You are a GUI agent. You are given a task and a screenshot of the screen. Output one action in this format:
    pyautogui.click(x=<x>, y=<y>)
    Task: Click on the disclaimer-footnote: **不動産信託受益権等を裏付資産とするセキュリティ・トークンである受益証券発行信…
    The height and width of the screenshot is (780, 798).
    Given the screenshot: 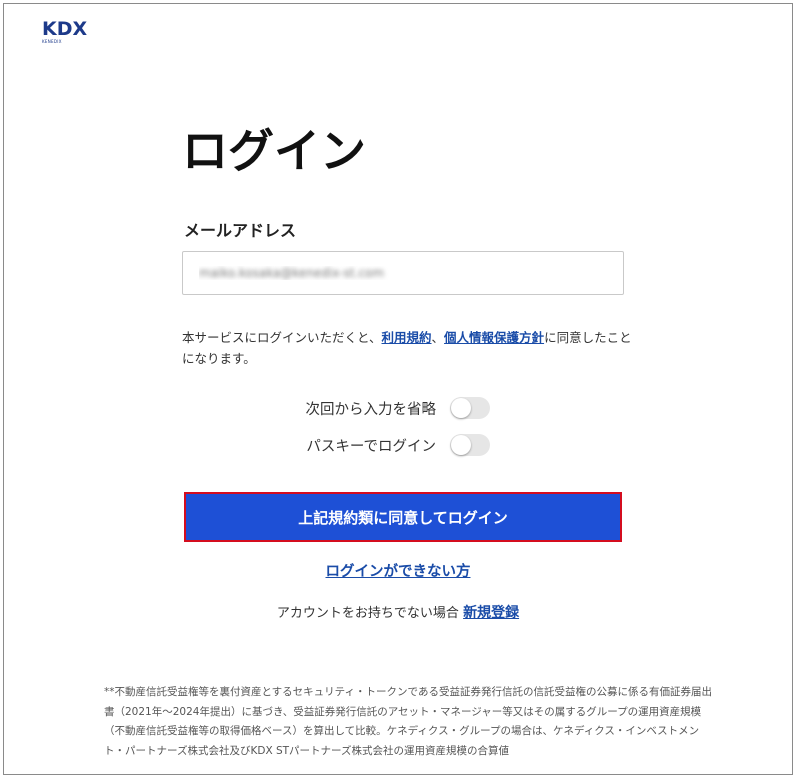 What is the action you would take?
    pyautogui.click(x=408, y=721)
    